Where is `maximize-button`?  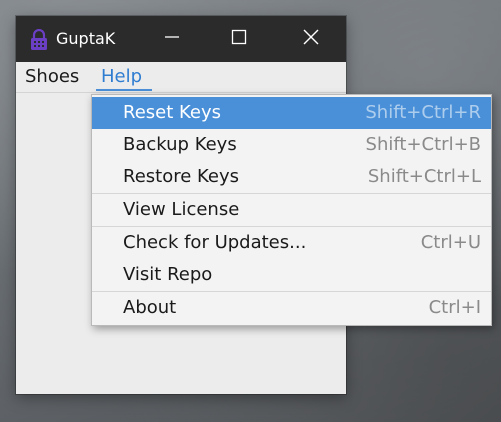 maximize-button is located at coordinates (239, 39).